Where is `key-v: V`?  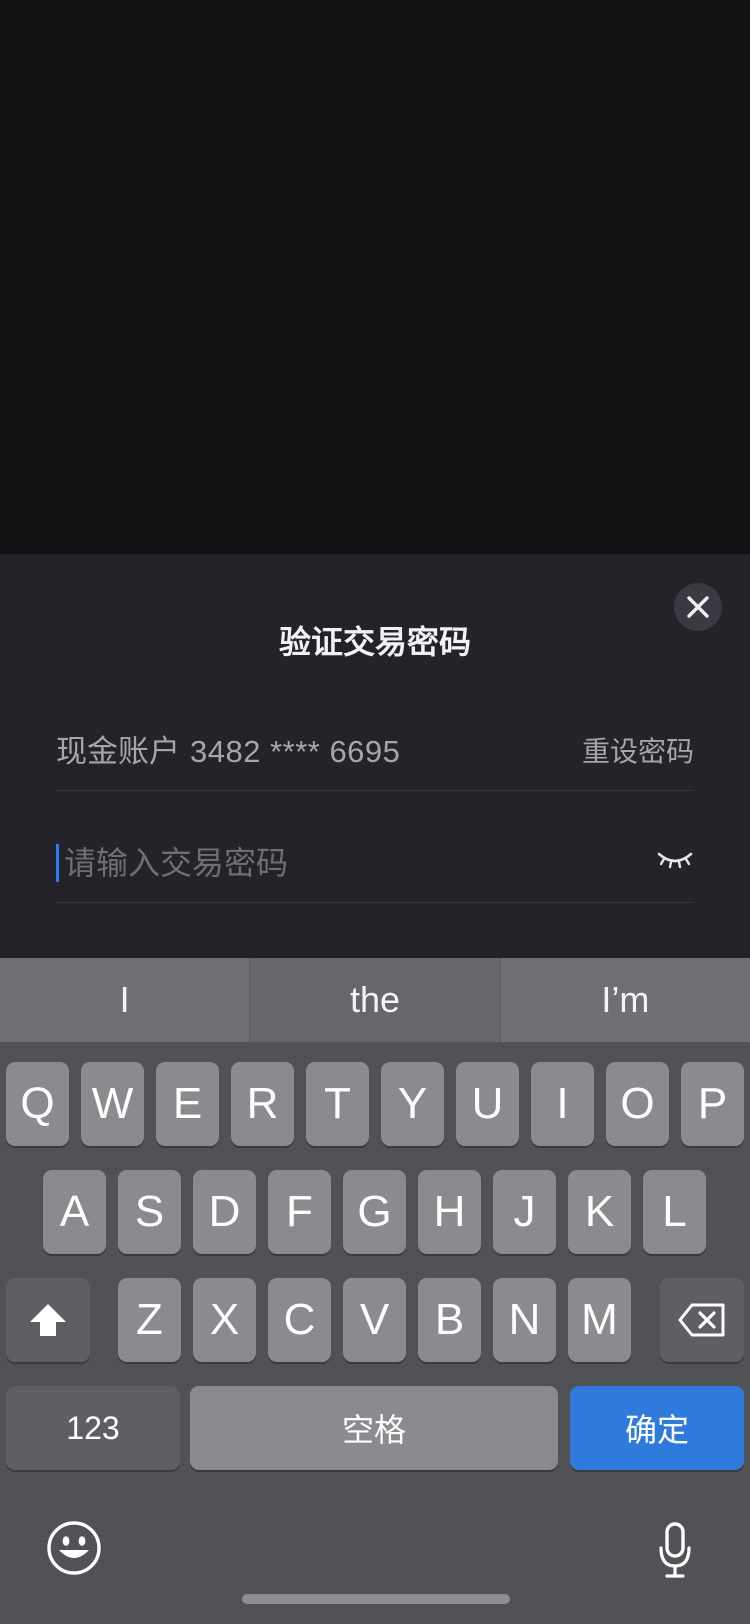
key-v: V is located at coordinates (374, 1320).